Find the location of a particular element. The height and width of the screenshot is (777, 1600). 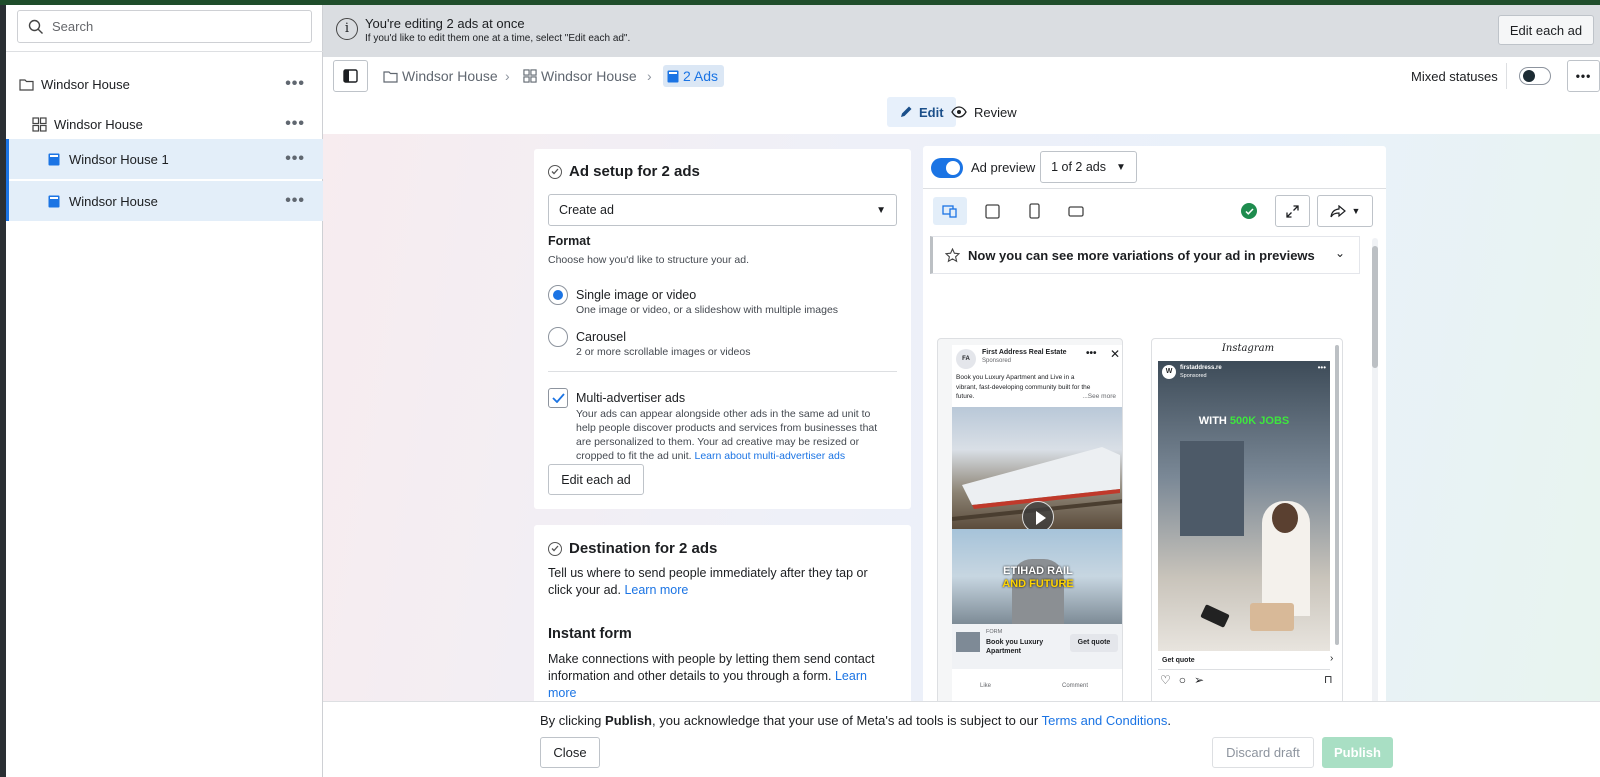

selection-indicator is located at coordinates (7, 180).